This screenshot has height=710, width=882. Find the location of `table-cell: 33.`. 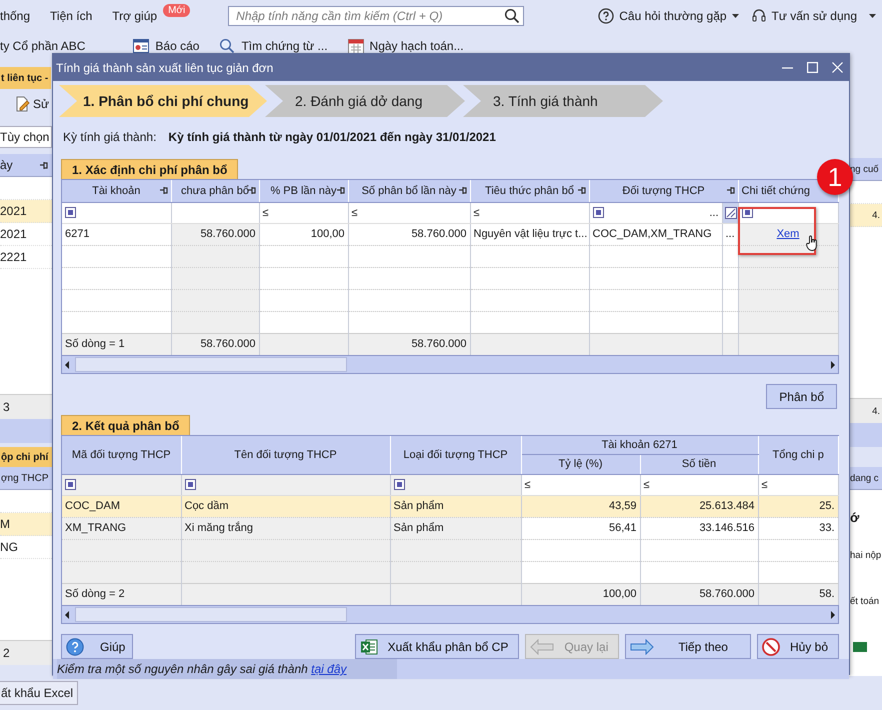

table-cell: 33. is located at coordinates (798, 528).